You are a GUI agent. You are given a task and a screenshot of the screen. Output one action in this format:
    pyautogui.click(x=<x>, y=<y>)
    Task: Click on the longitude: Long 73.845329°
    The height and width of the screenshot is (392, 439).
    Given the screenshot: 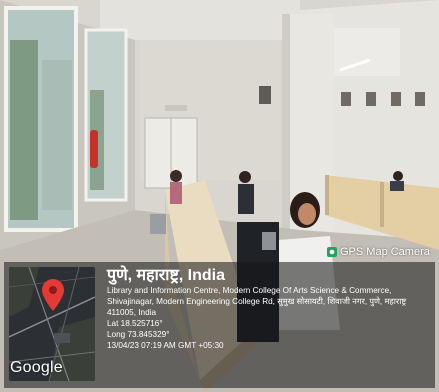 What is the action you would take?
    pyautogui.click(x=138, y=334)
    